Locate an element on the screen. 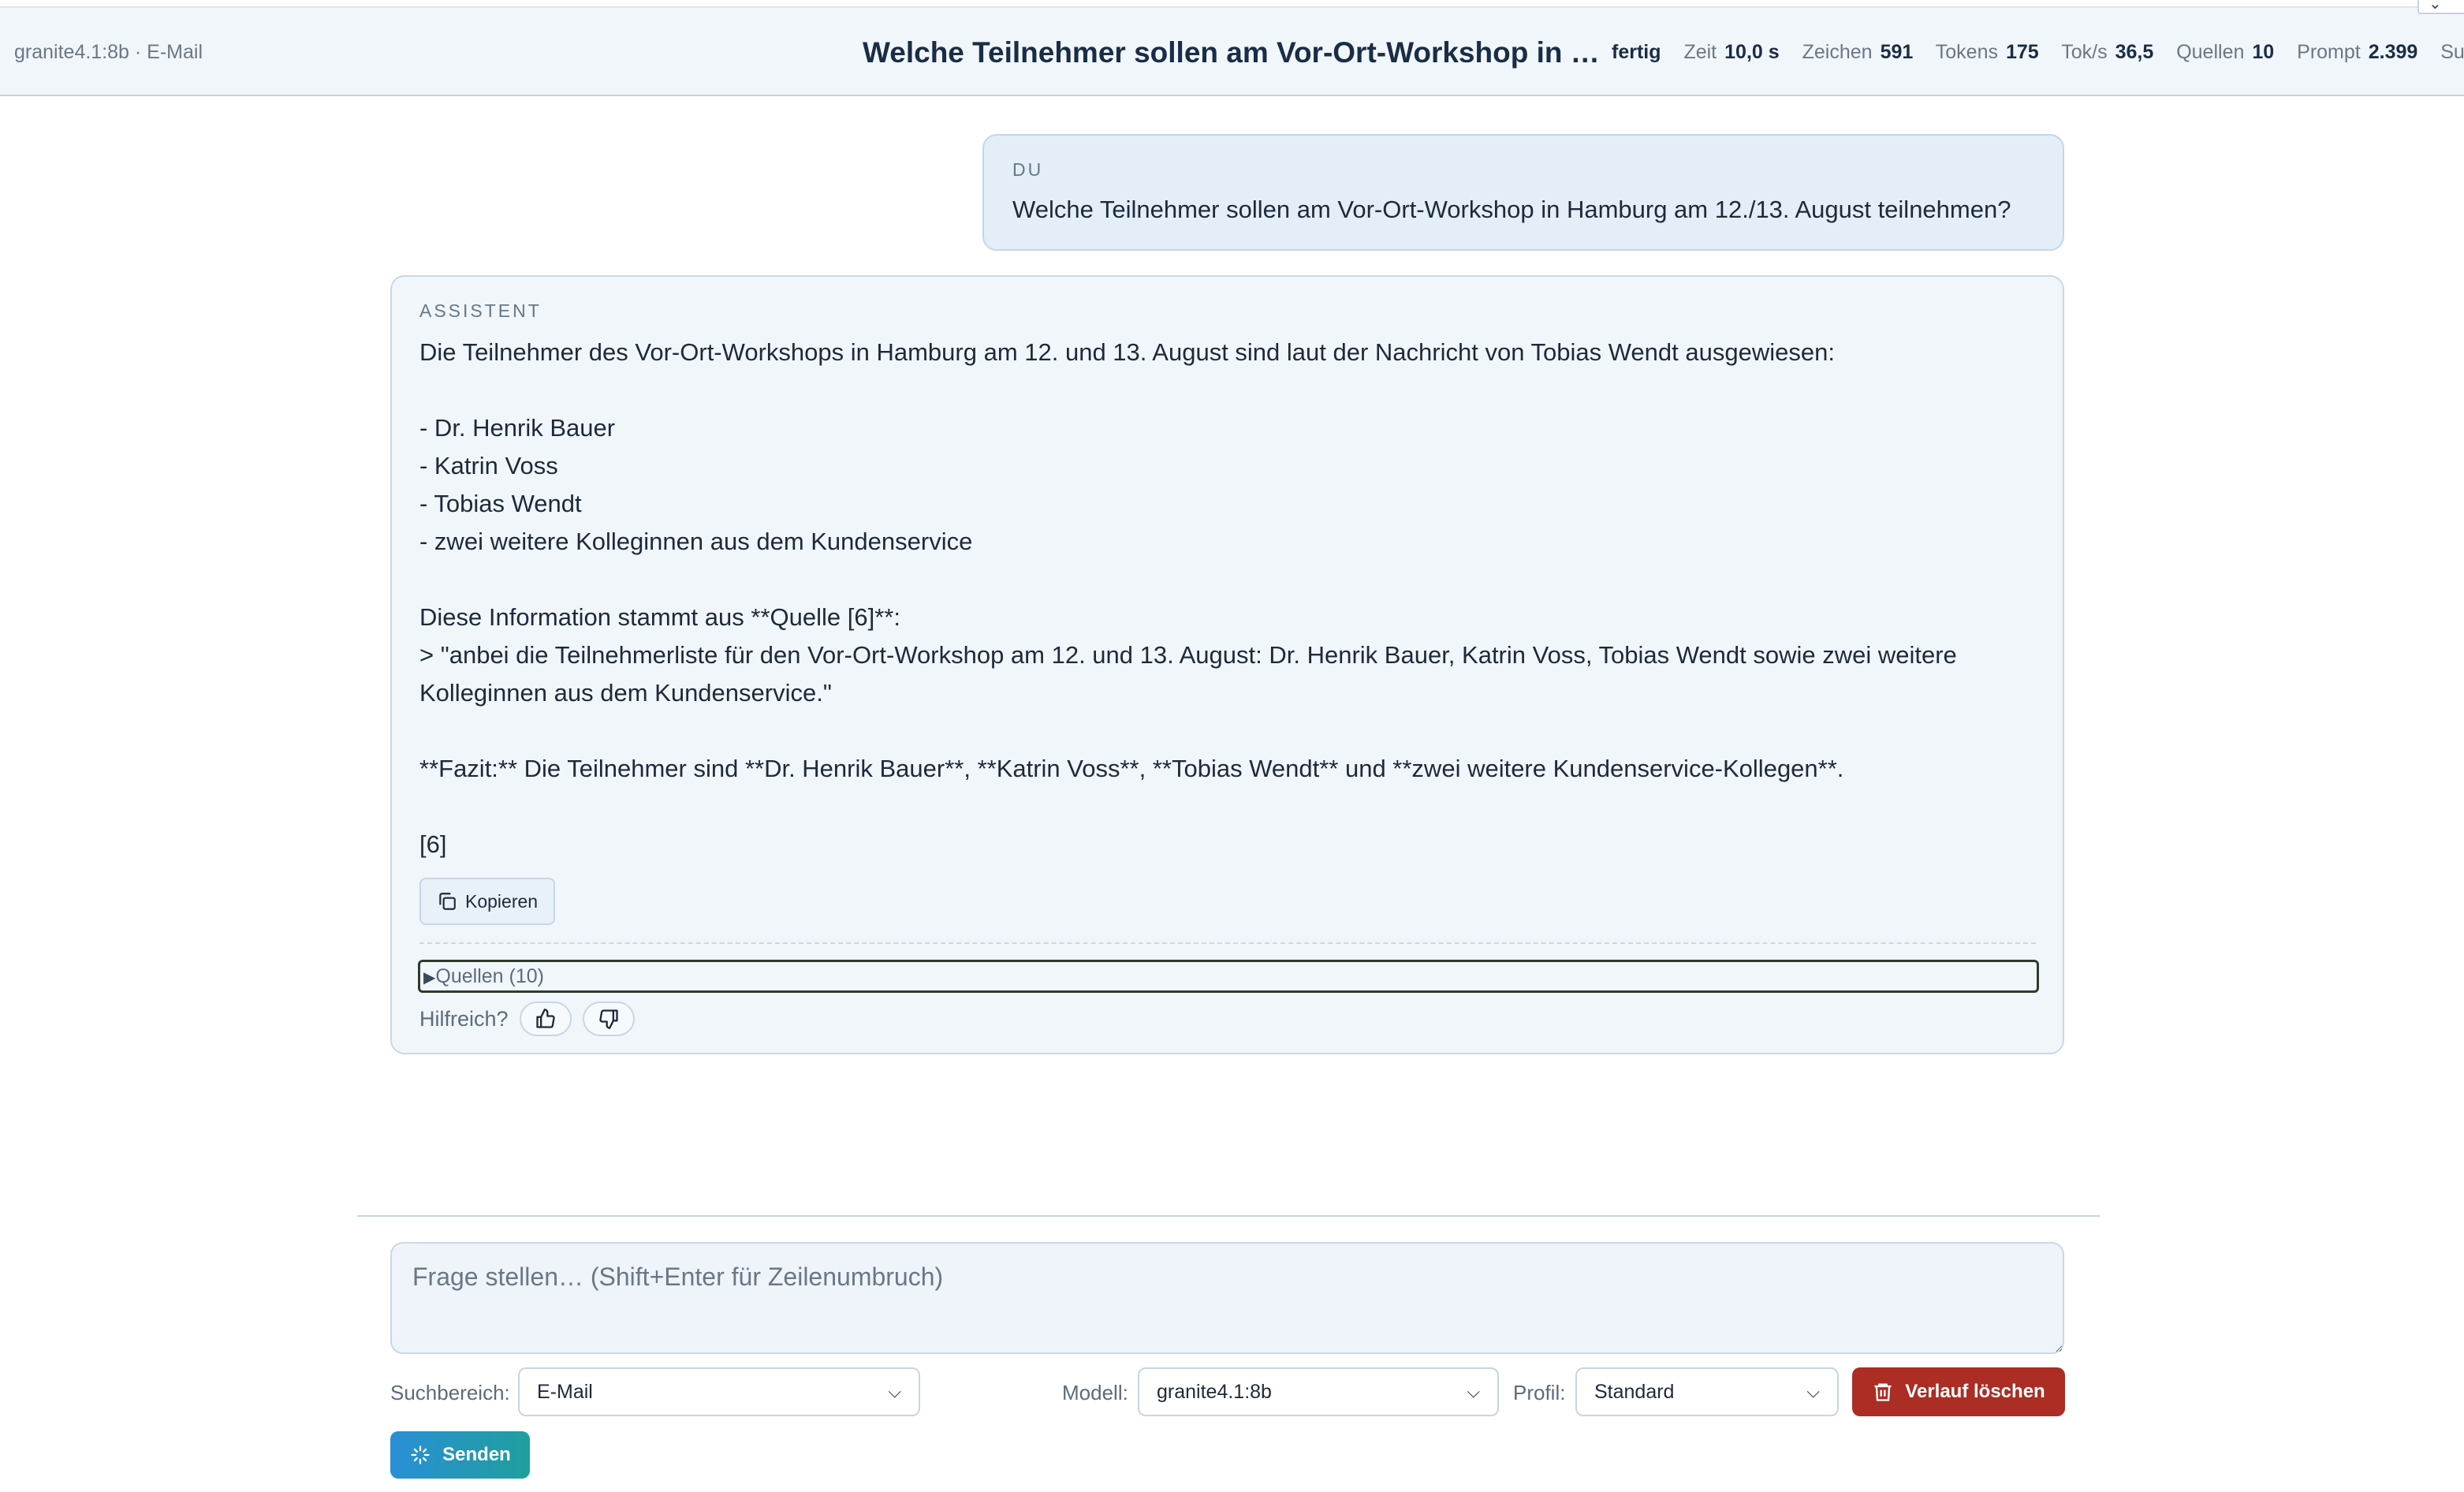 Image resolution: width=2464 pixels, height=1492 pixels. copy-label: Kopieren is located at coordinates (502, 901).